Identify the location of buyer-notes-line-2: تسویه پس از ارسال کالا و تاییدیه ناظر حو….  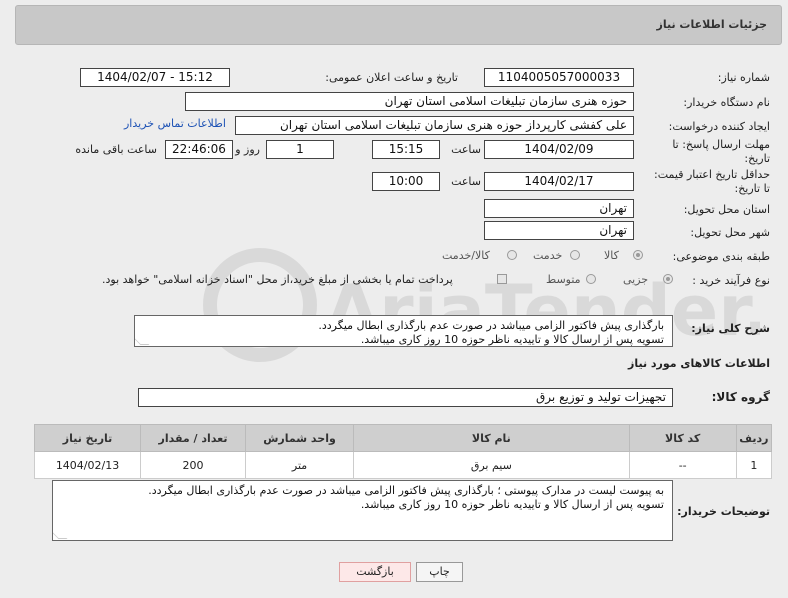
(512, 504).